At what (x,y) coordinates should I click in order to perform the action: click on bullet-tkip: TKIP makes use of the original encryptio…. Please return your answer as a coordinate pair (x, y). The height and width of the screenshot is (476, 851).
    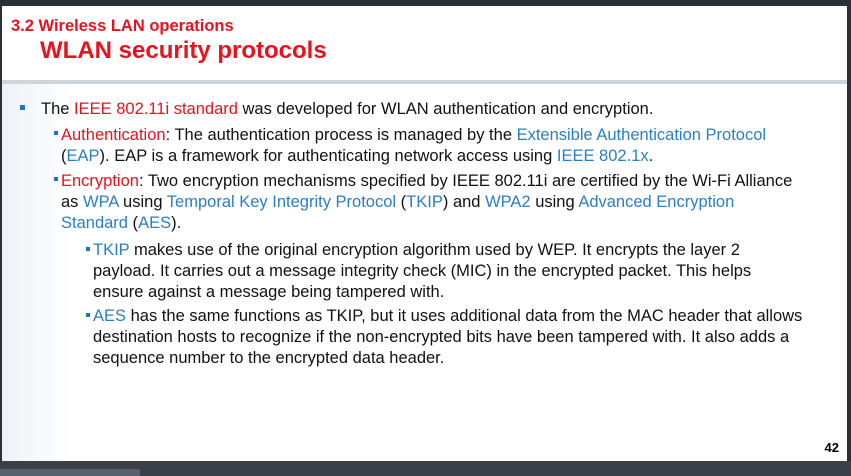
    Looking at the image, I should click on (443, 271).